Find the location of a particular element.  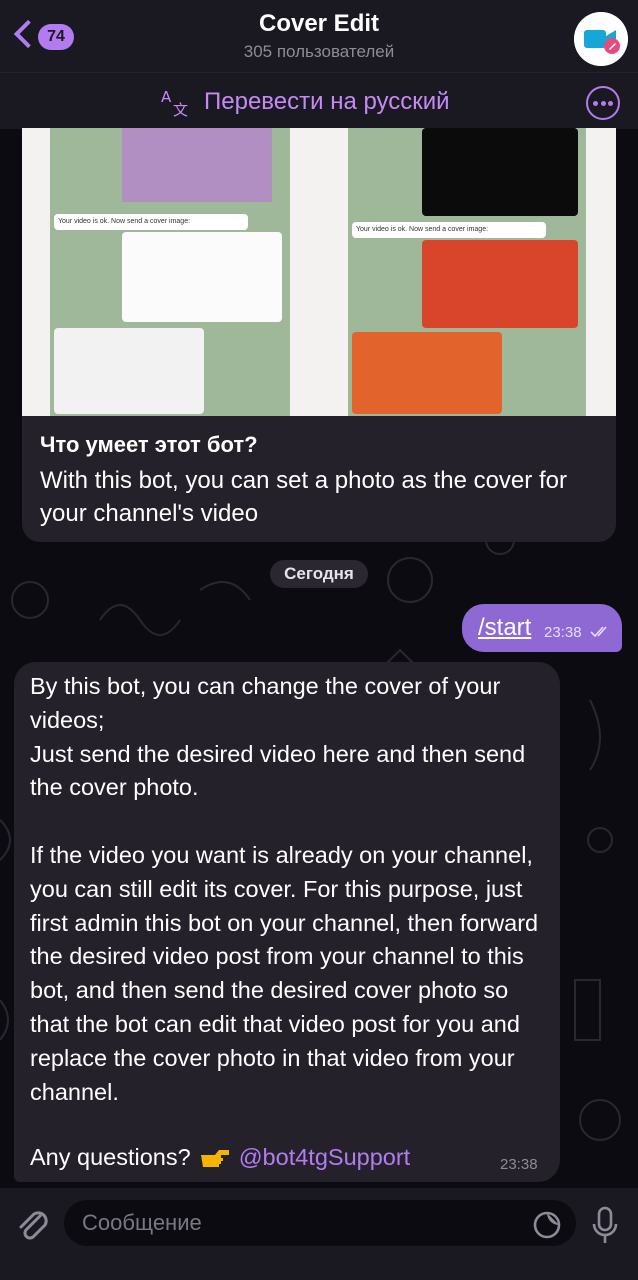

pointing-hand-icon is located at coordinates (214, 1158).